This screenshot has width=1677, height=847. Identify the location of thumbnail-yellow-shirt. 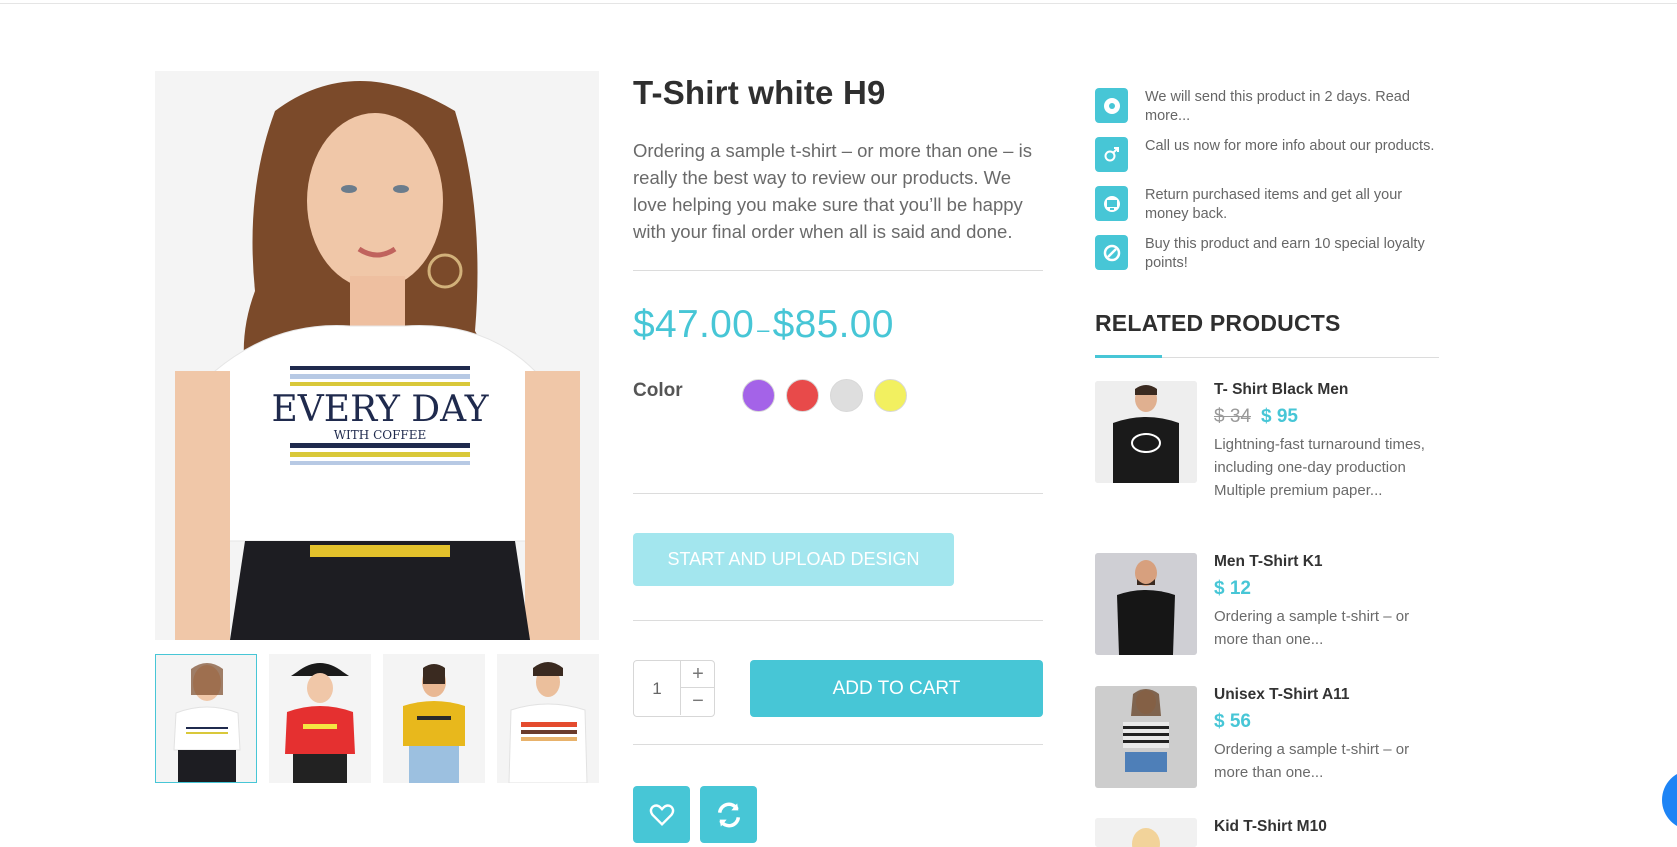
(434, 718).